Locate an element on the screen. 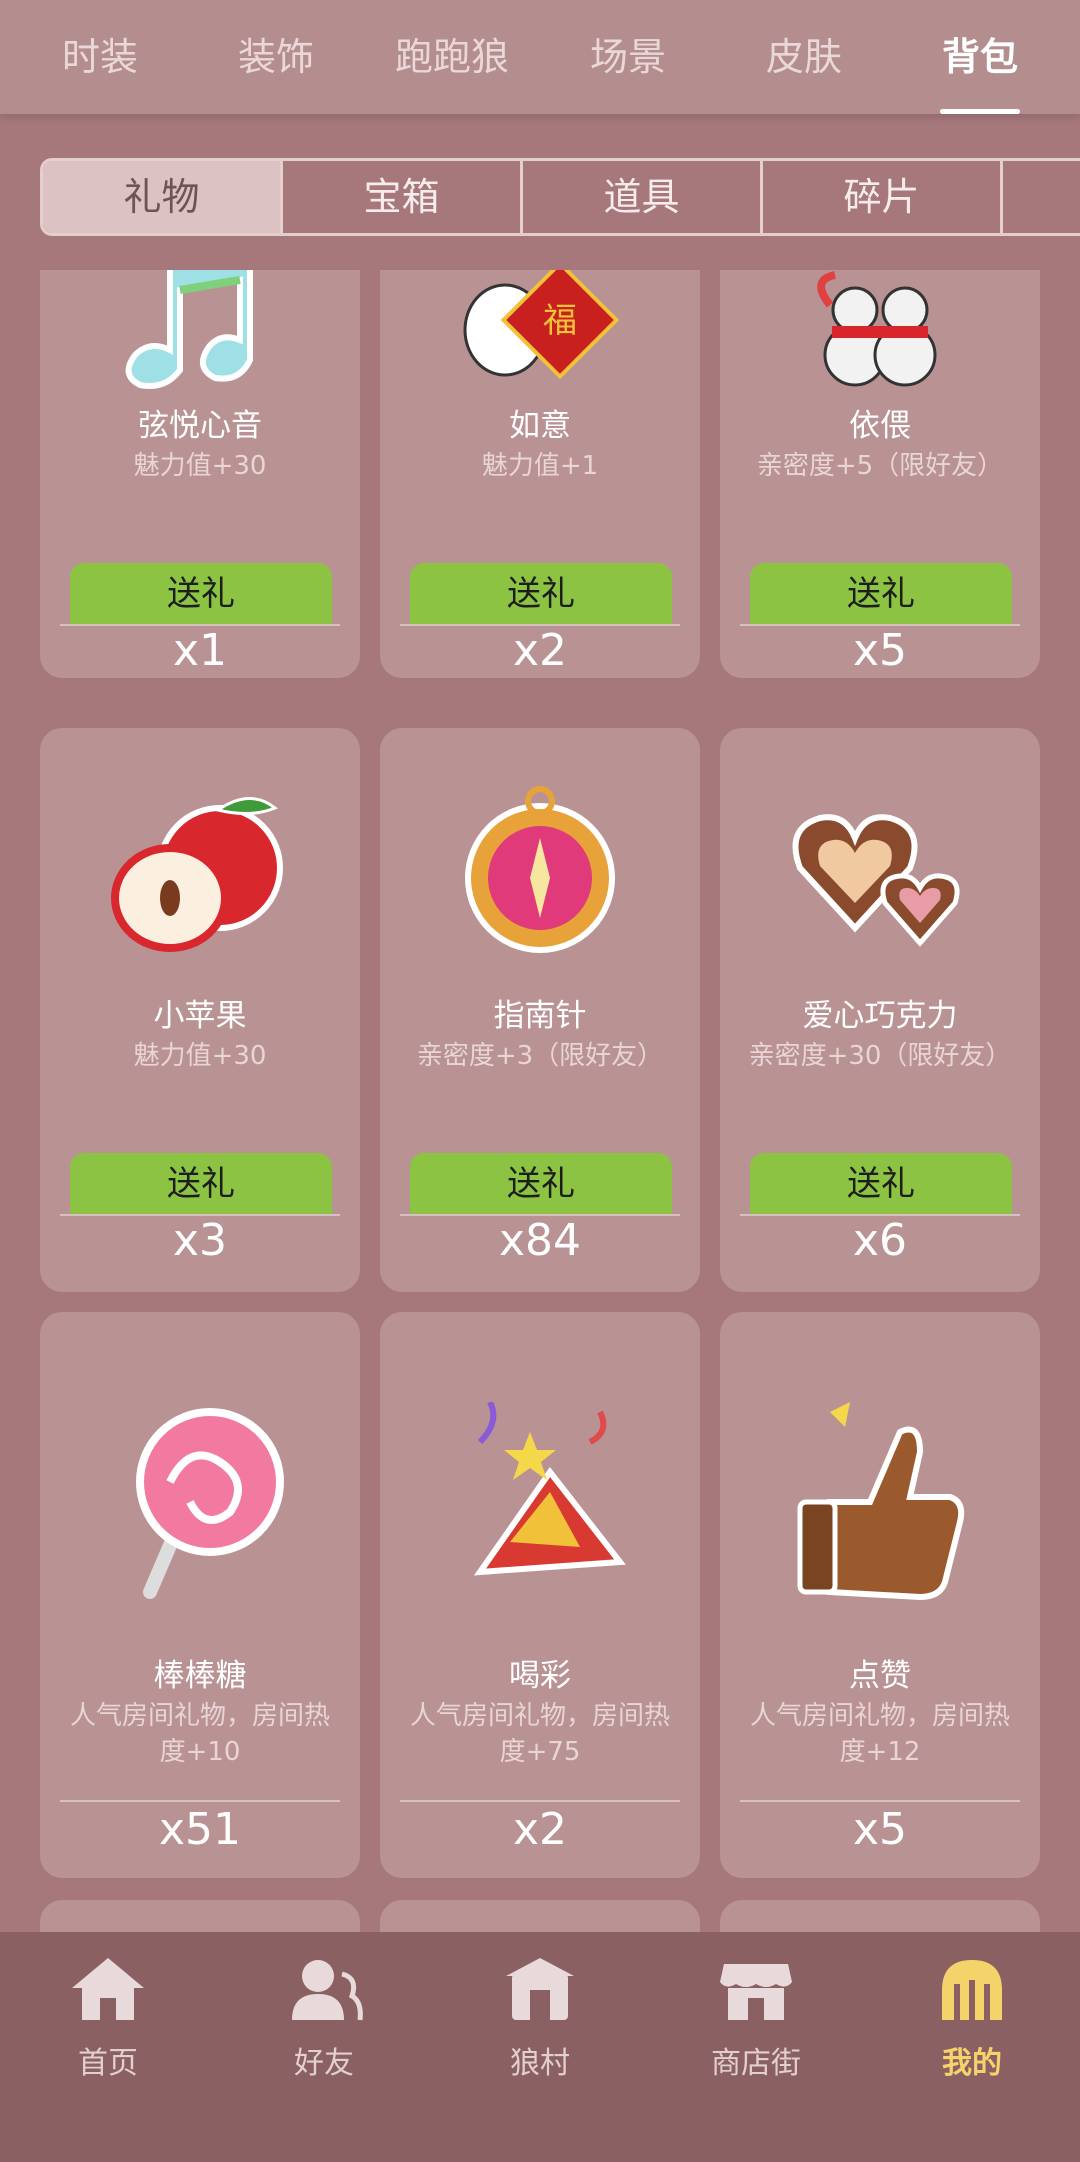 Image resolution: width=1080 pixels, height=2162 pixels. snowmen-icon is located at coordinates (877, 329).